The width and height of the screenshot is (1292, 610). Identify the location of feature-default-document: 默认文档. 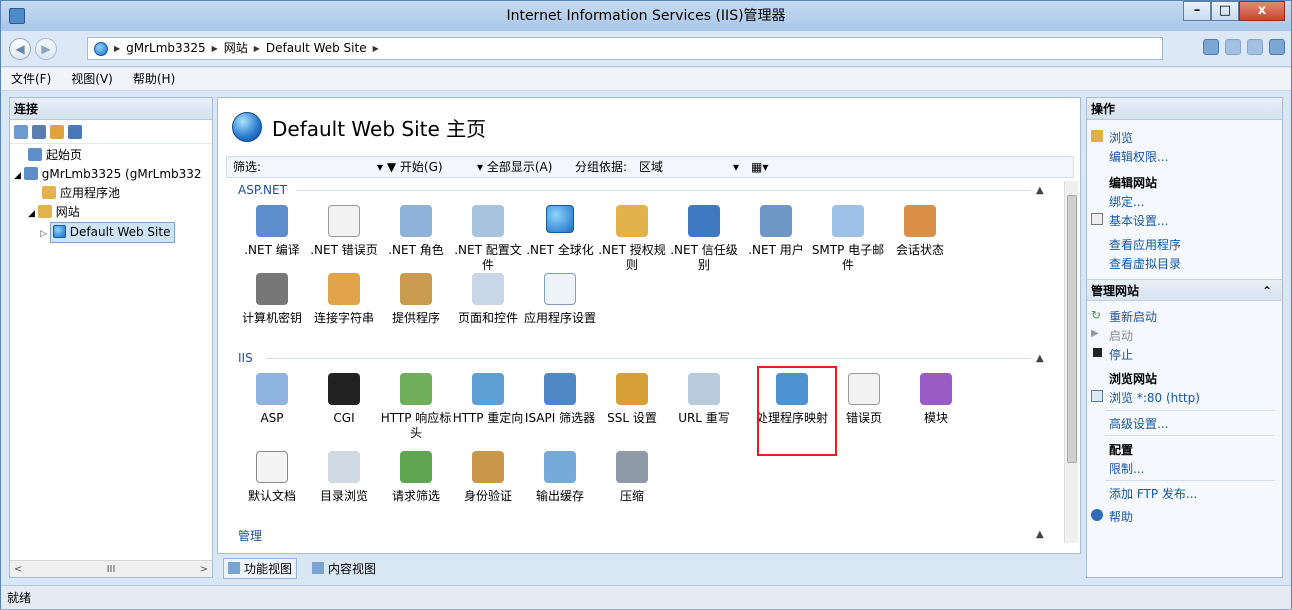
(272, 477).